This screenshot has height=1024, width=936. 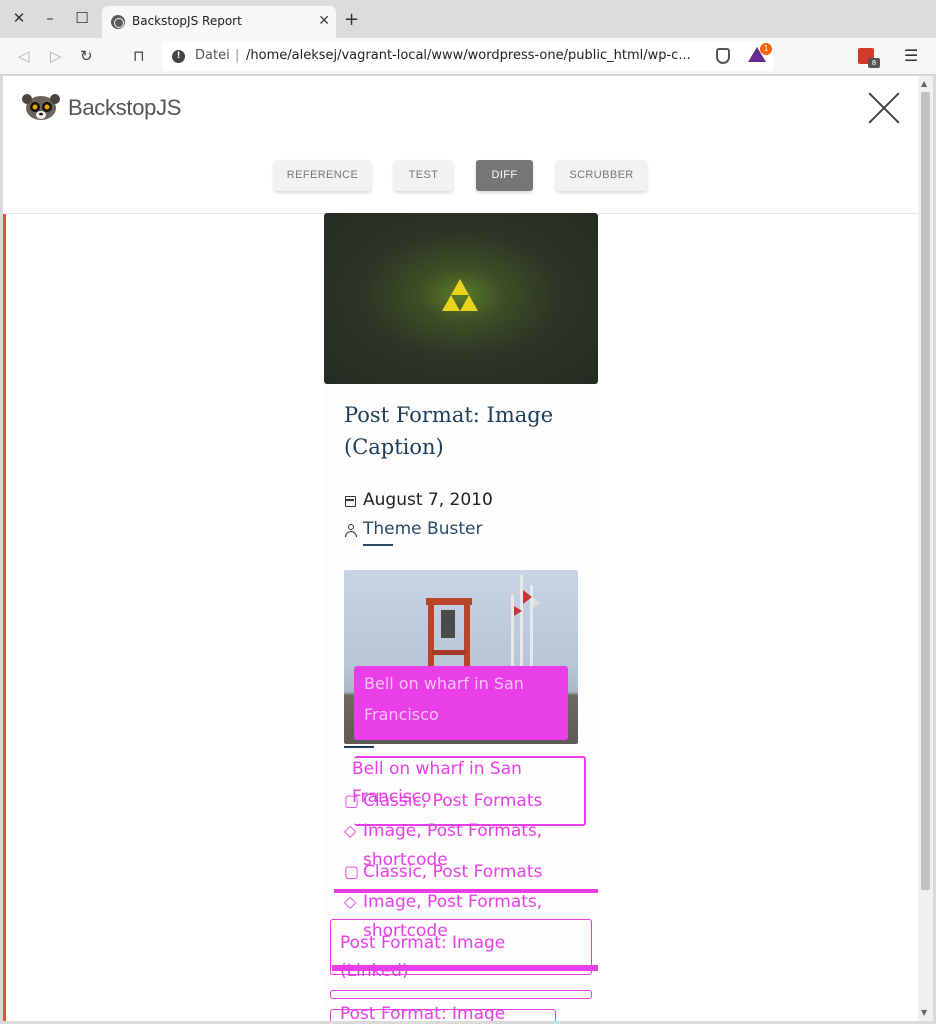 I want to click on info-icon: !, so click(x=178, y=56).